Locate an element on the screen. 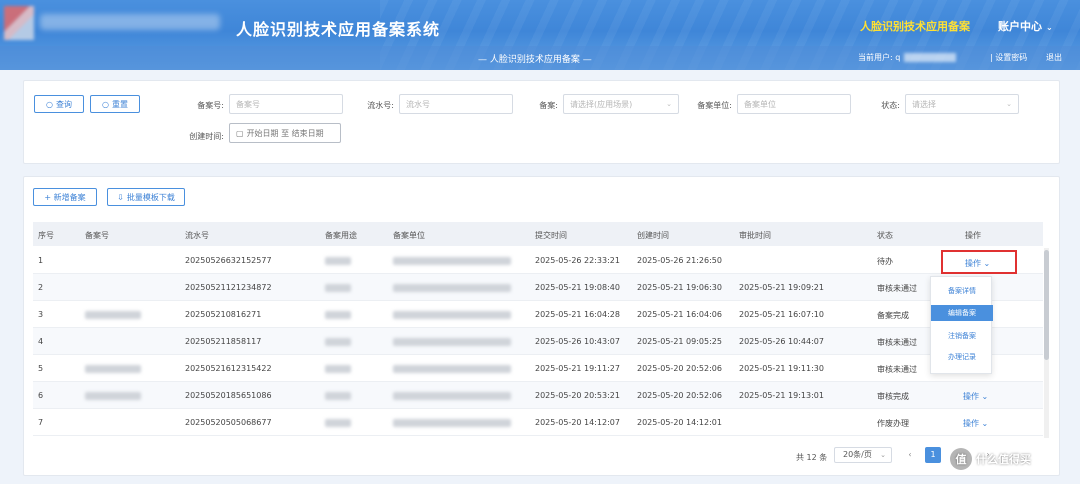 The height and width of the screenshot is (484, 1080). menu-item-cancel-filing: 注销备案 is located at coordinates (962, 336).